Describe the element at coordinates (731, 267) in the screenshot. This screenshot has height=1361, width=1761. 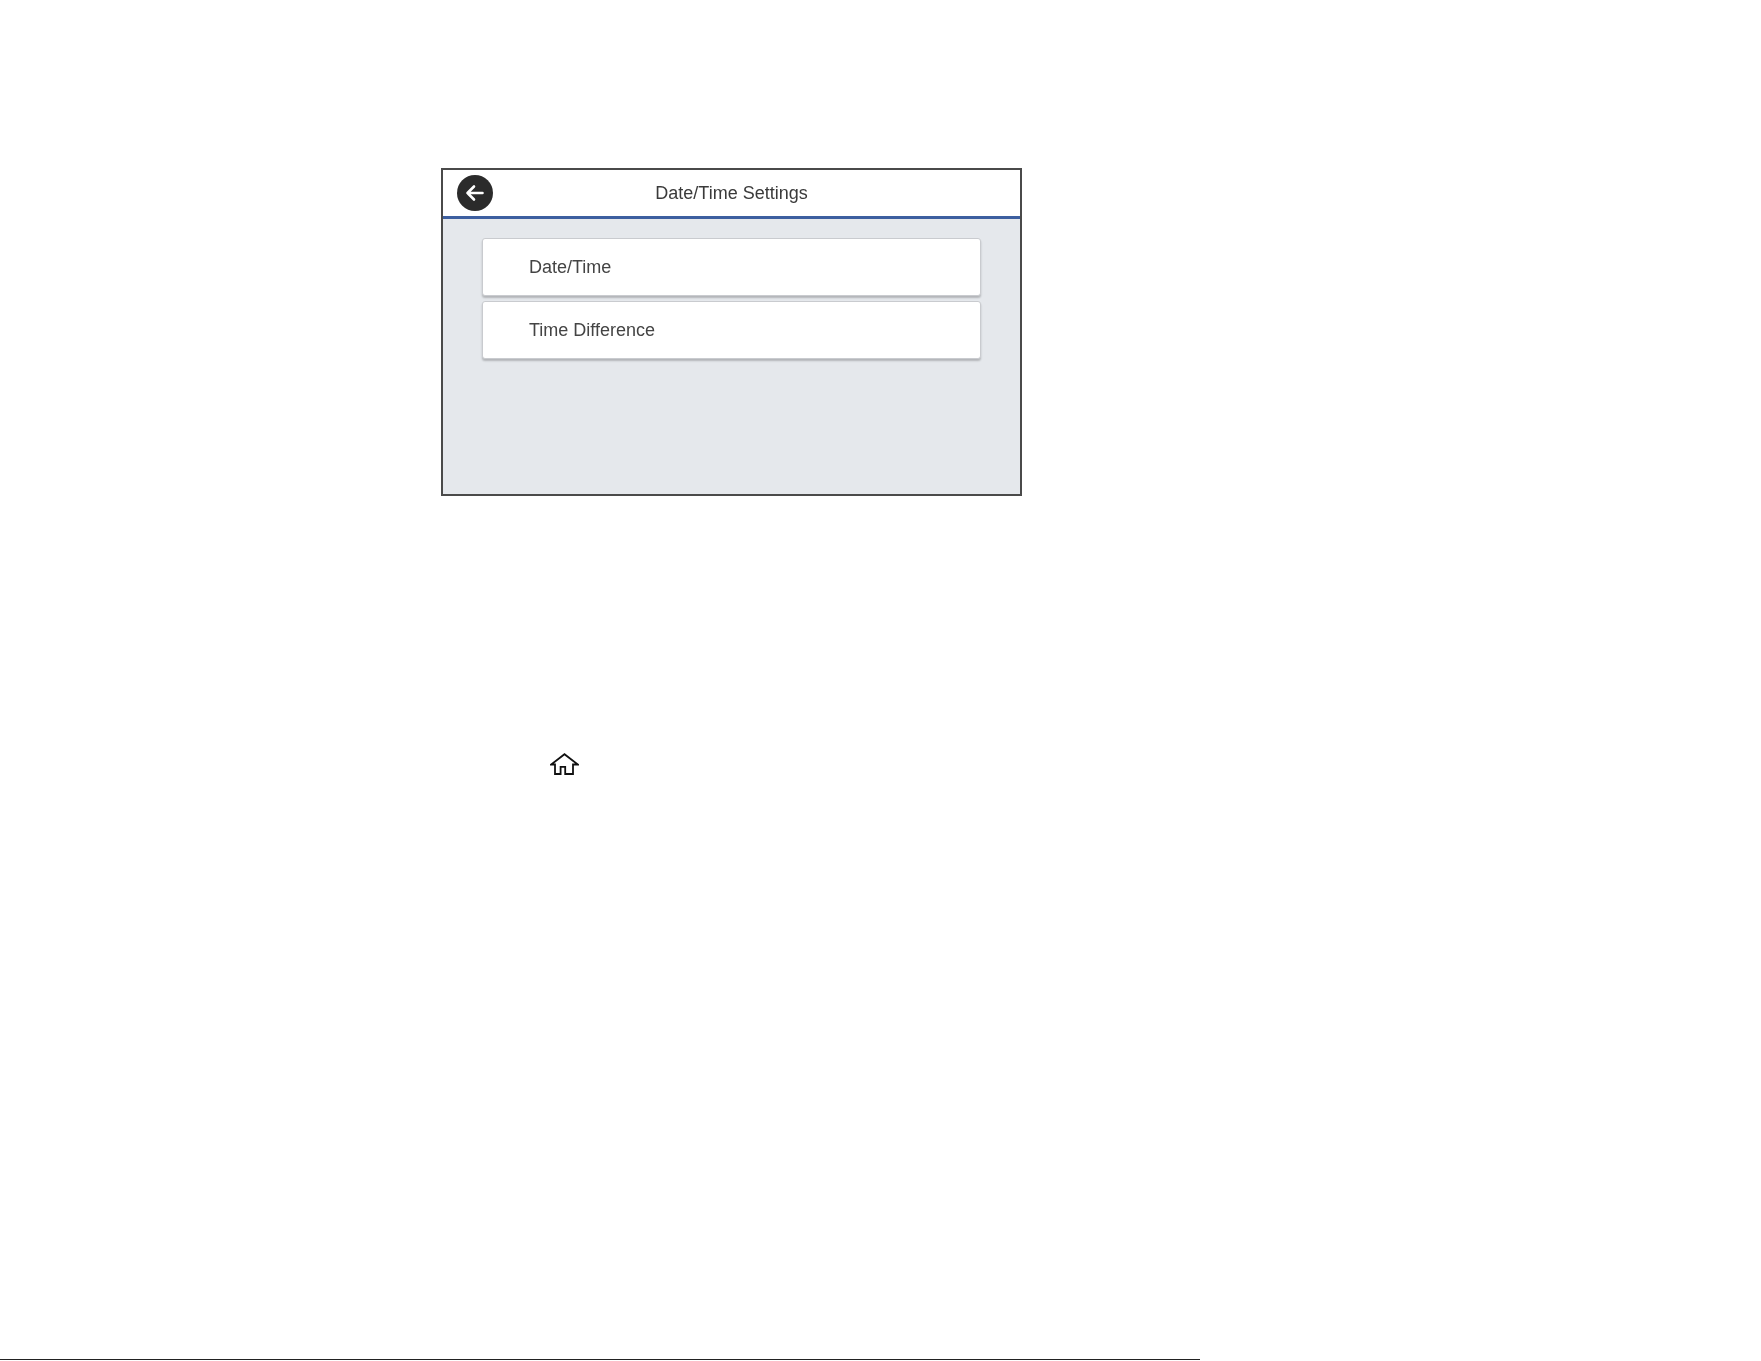
I see `menu-item: Date/Time` at that location.